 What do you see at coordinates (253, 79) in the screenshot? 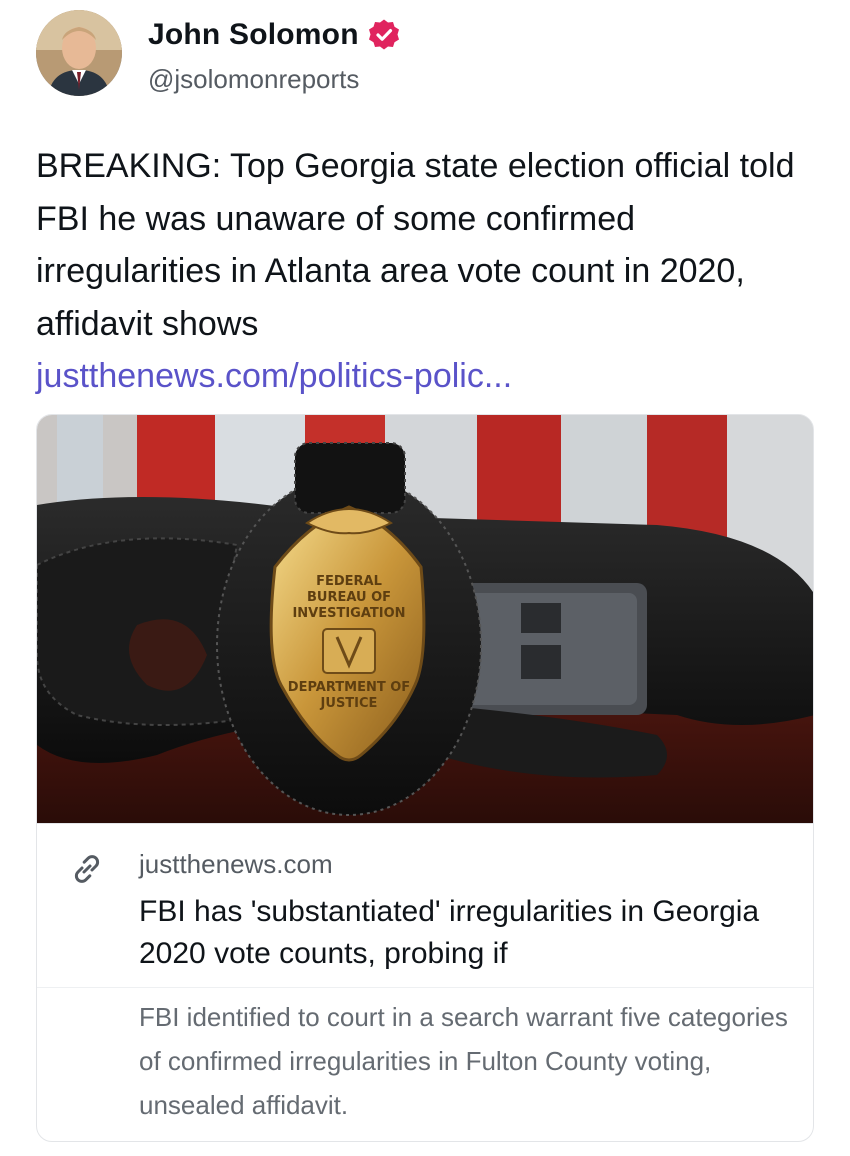
I see `author-handle: @jsolomonreports` at bounding box center [253, 79].